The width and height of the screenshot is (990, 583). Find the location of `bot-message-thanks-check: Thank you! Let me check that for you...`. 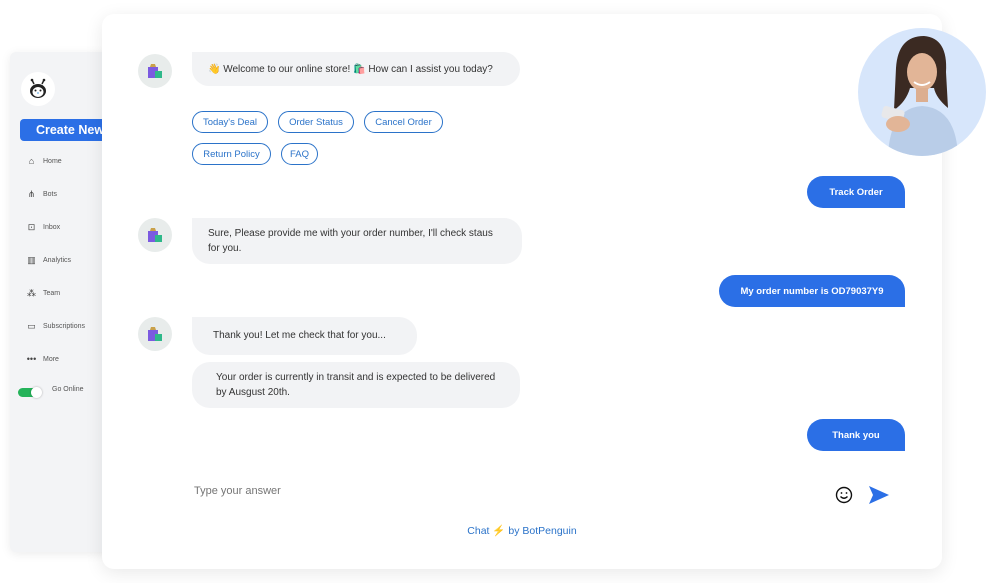

bot-message-thanks-check: Thank you! Let me check that for you... is located at coordinates (304, 336).